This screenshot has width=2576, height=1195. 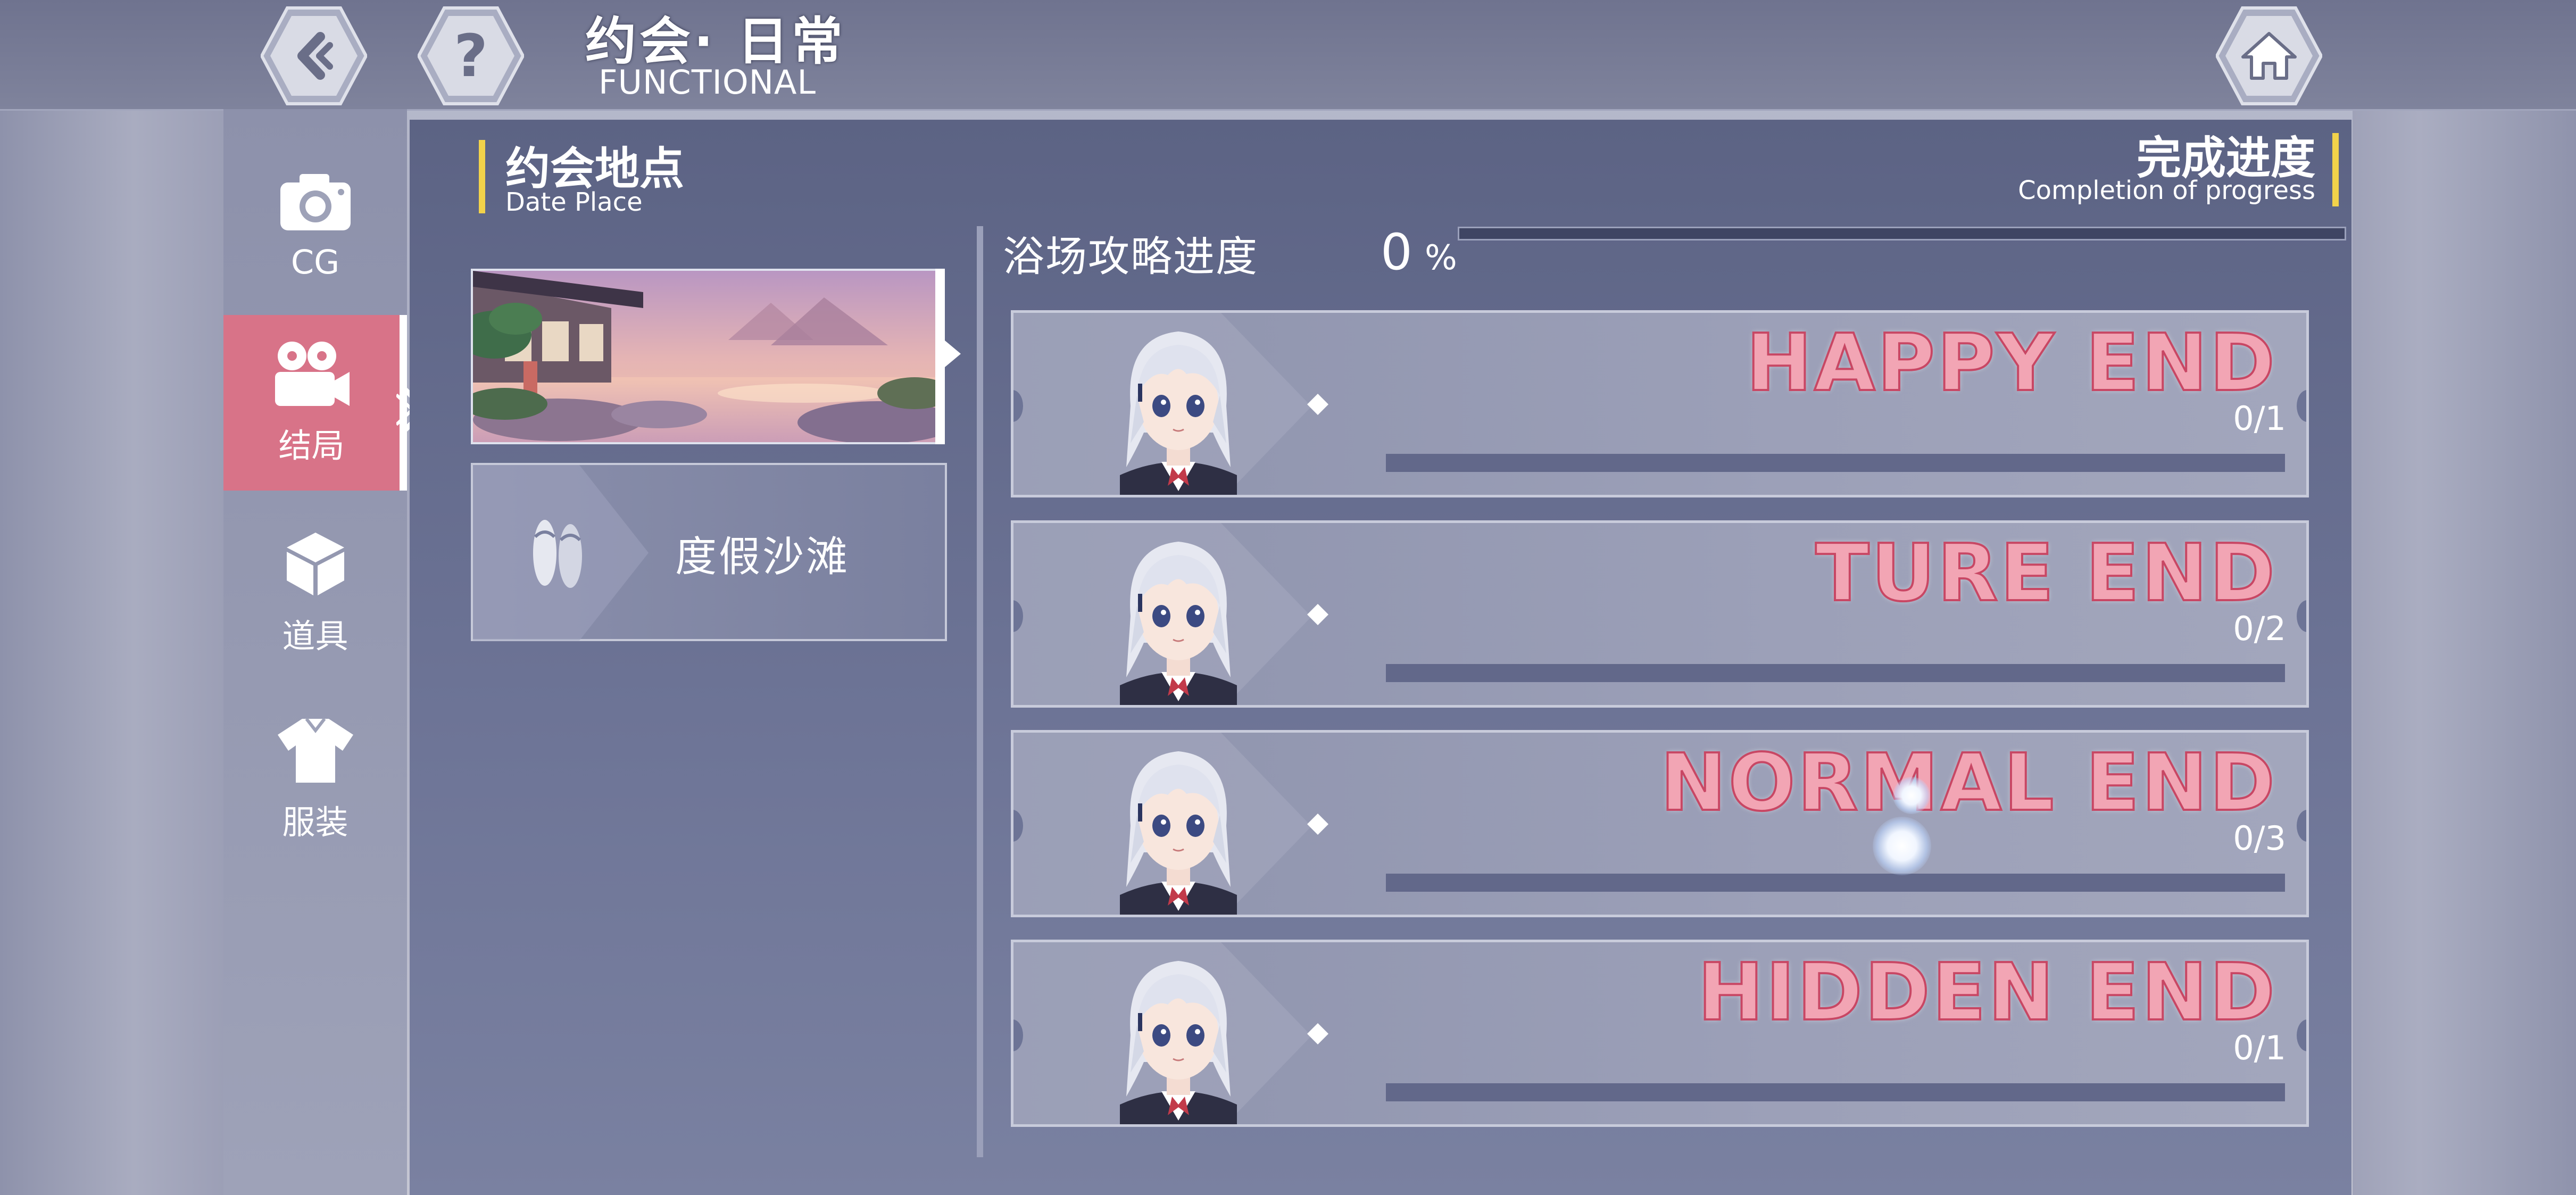 I want to click on ending-label: HIDDEN END, so click(x=1987, y=992).